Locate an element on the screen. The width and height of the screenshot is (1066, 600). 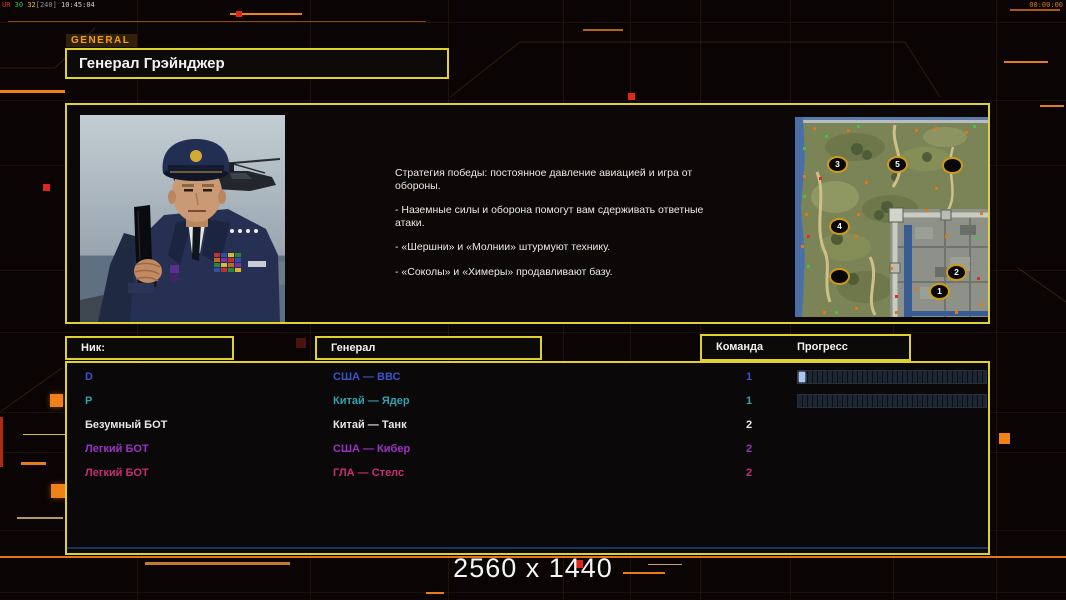
perf-limit: [240] is located at coordinates (46, 5).